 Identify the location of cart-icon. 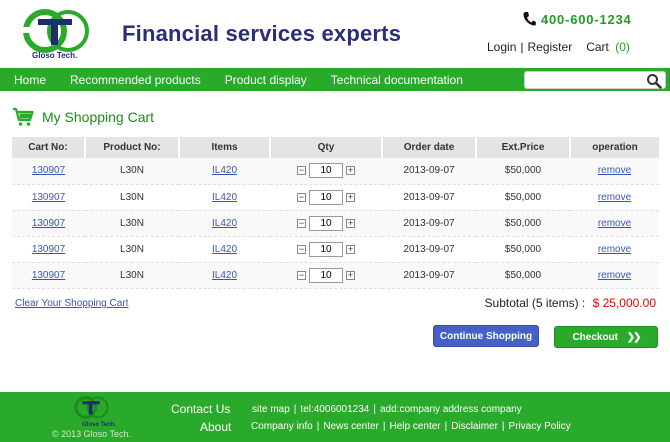
(23, 116).